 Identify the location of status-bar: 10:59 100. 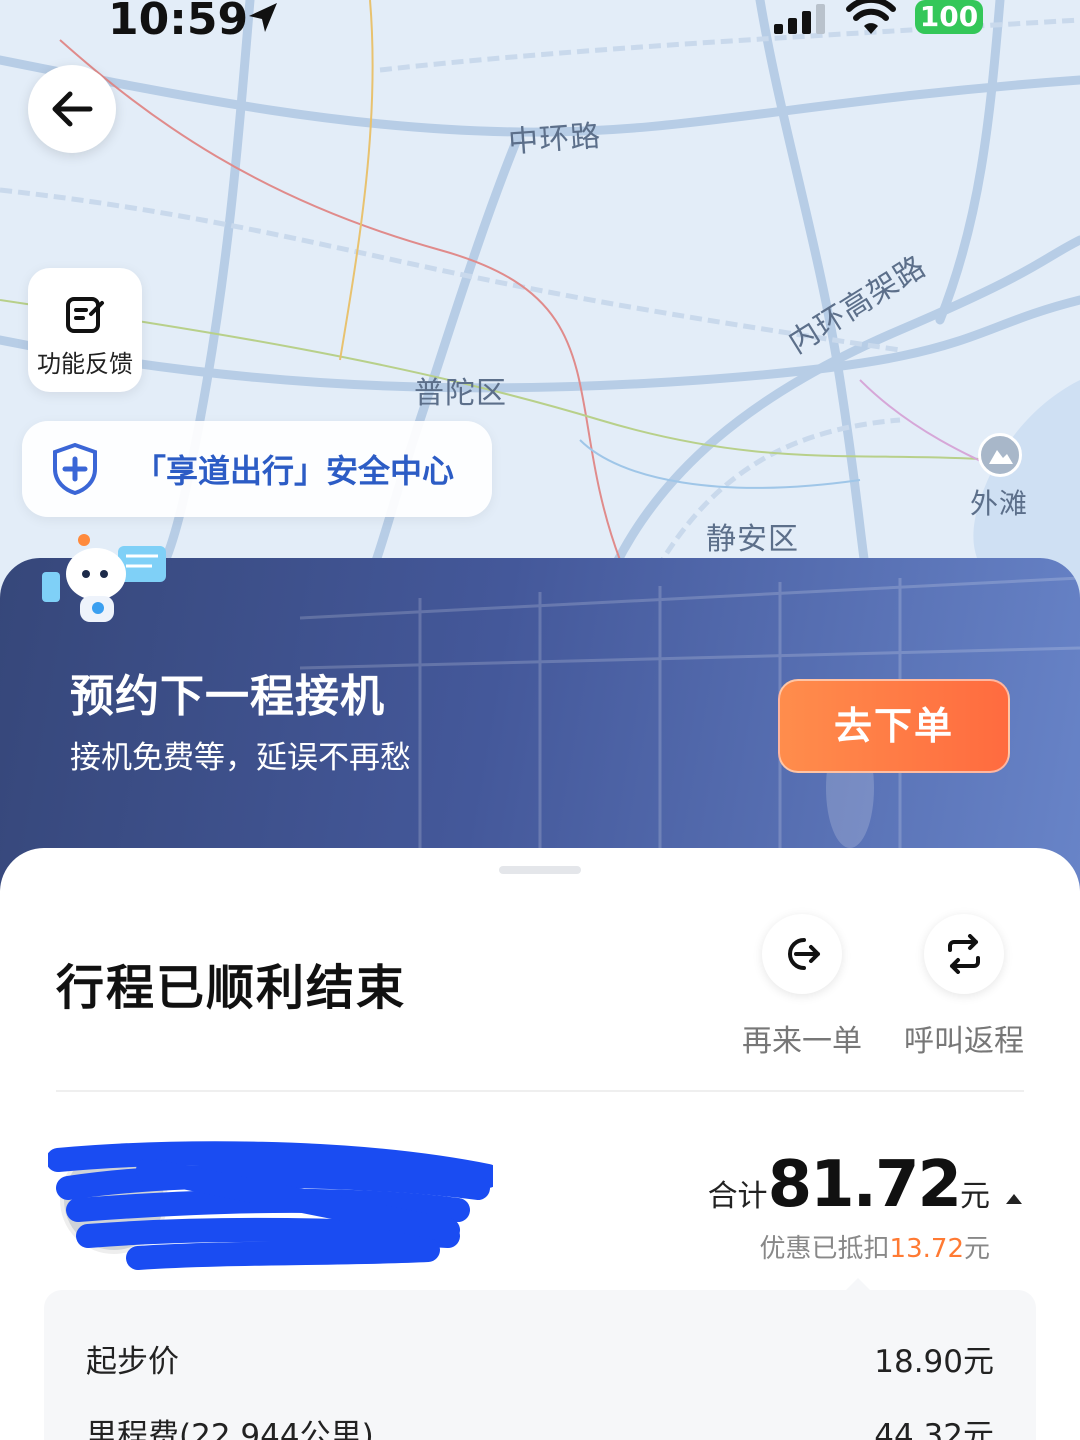
(540, 22).